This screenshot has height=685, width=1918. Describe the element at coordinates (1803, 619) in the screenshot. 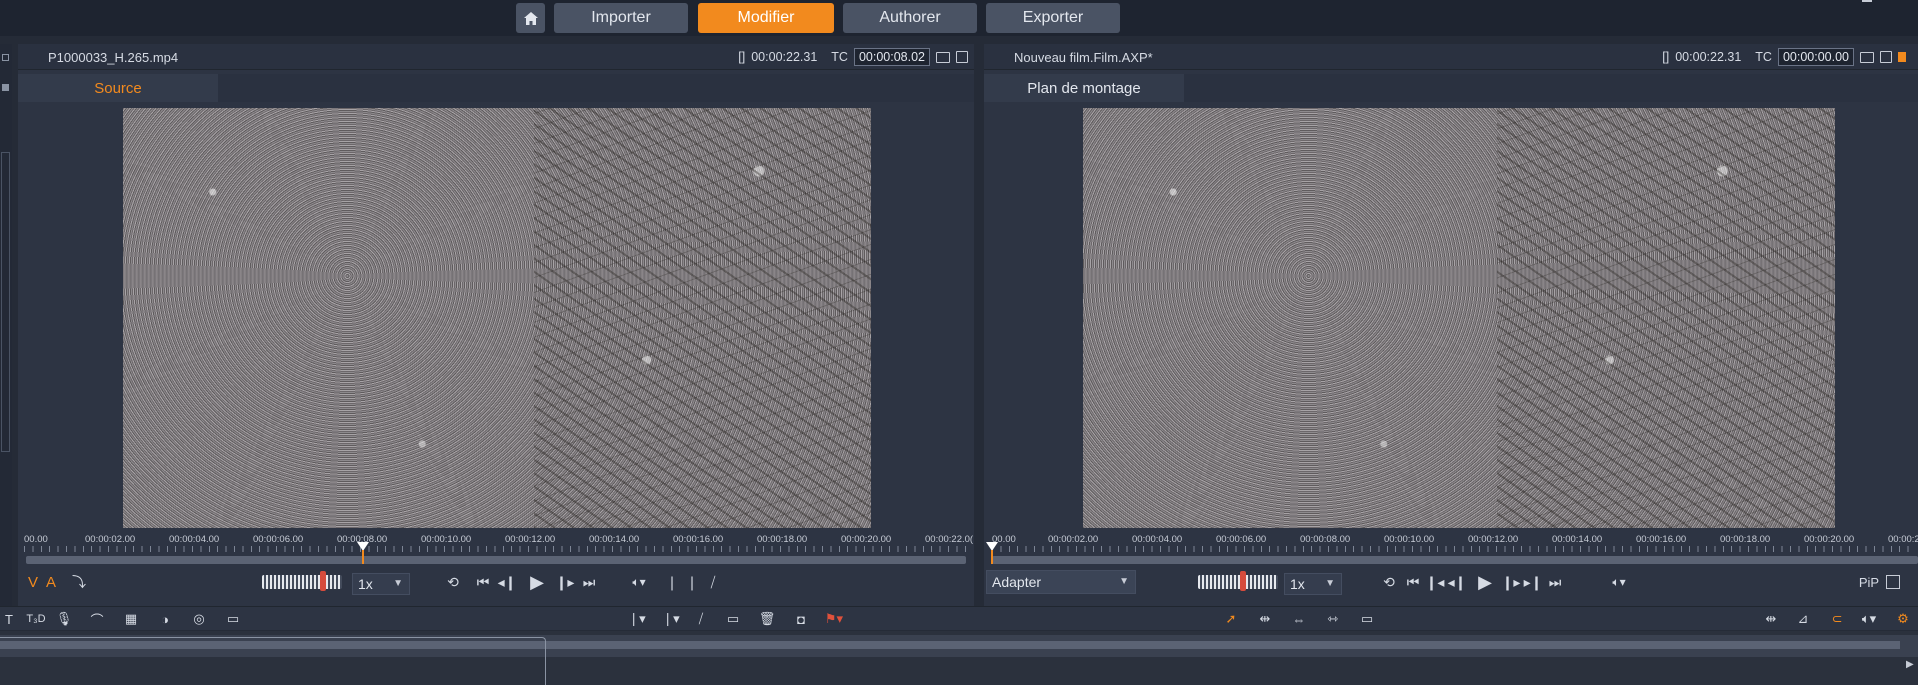

I see `trim-icon: ⊿` at that location.